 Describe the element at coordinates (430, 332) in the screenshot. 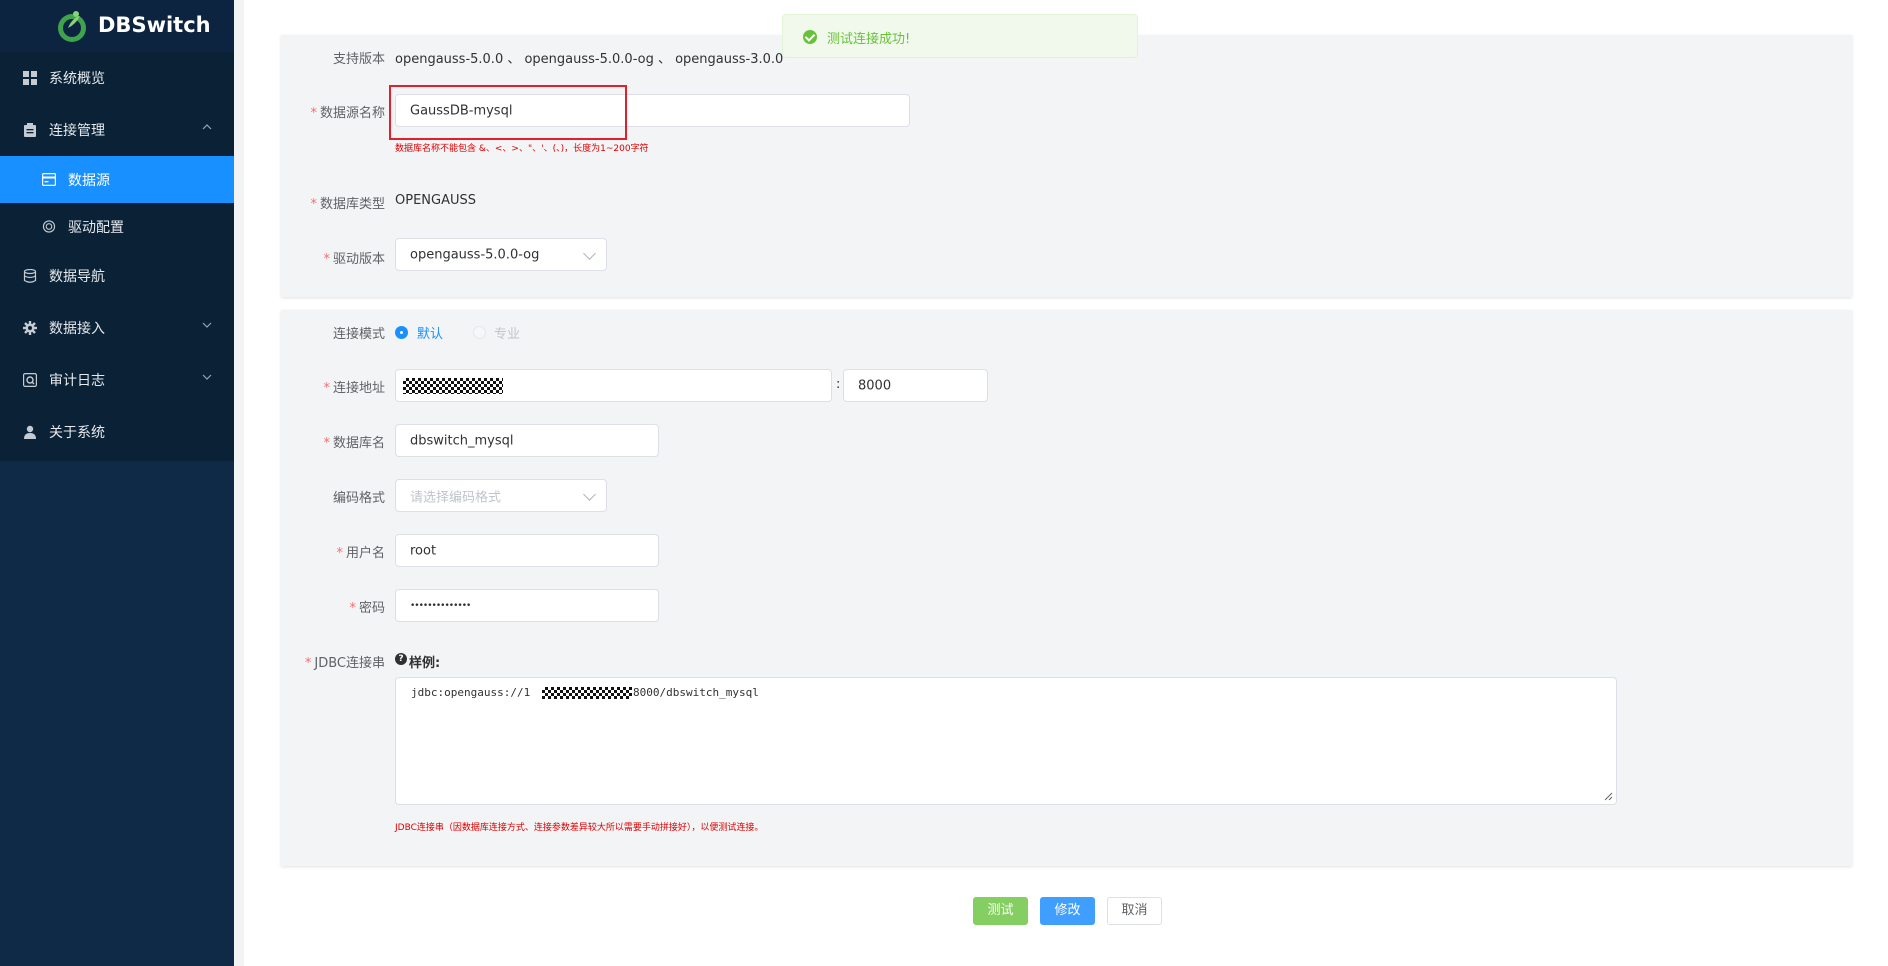

I see `mode-default-label: 默认` at that location.